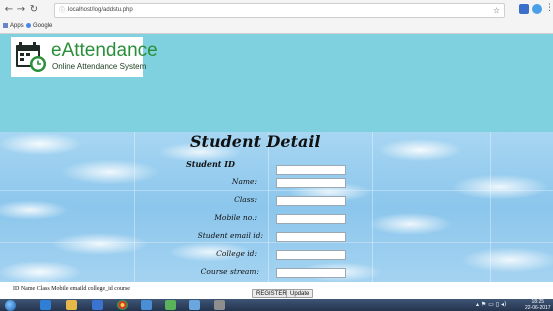 This screenshot has height=311, width=553. I want to click on mobile-input, so click(311, 219).